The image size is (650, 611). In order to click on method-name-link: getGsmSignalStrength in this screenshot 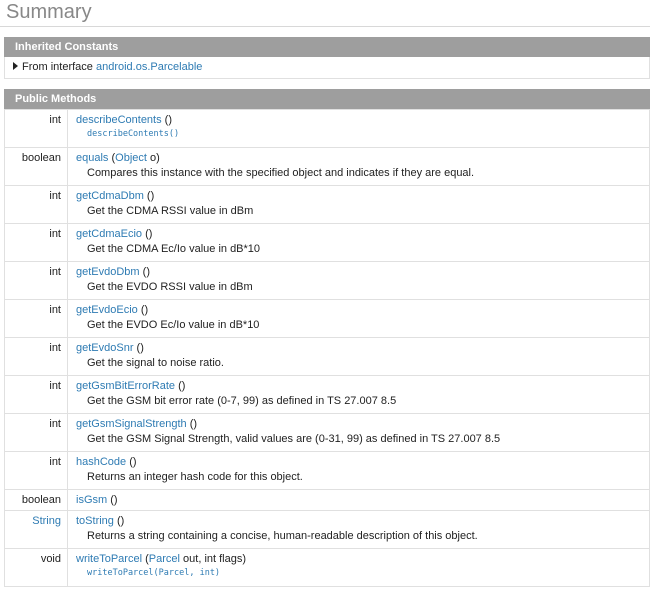, I will do `click(131, 424)`.